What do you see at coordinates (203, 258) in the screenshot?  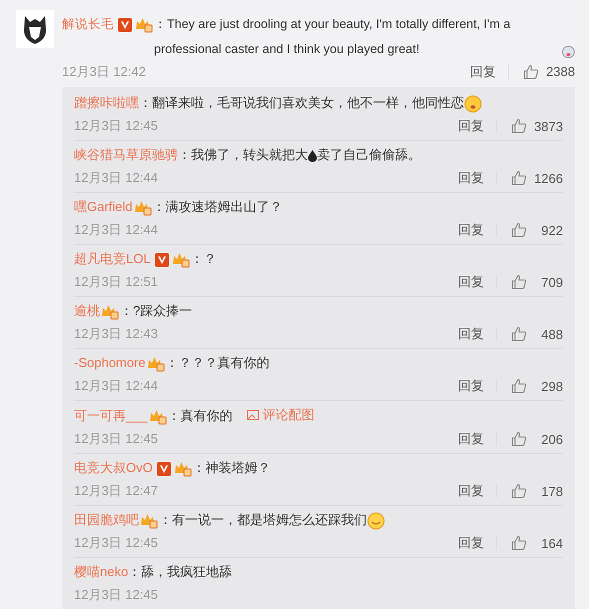 I see `comment-text: ：？` at bounding box center [203, 258].